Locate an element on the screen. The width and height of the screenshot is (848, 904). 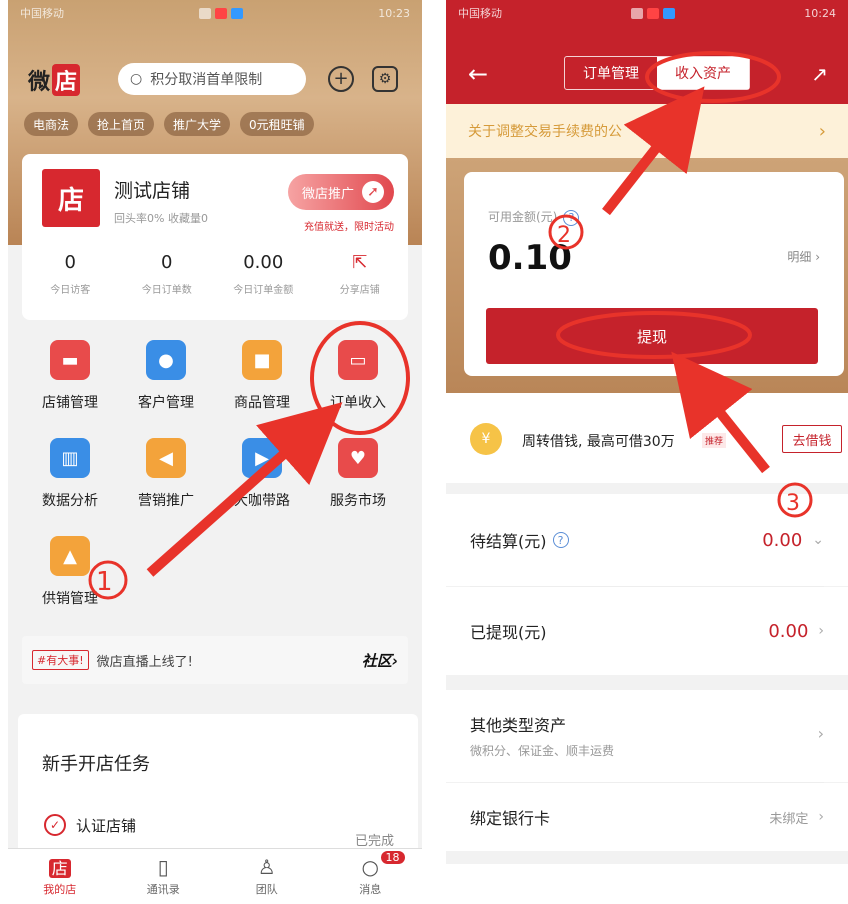
bag-icon: ■ is located at coordinates (262, 360).